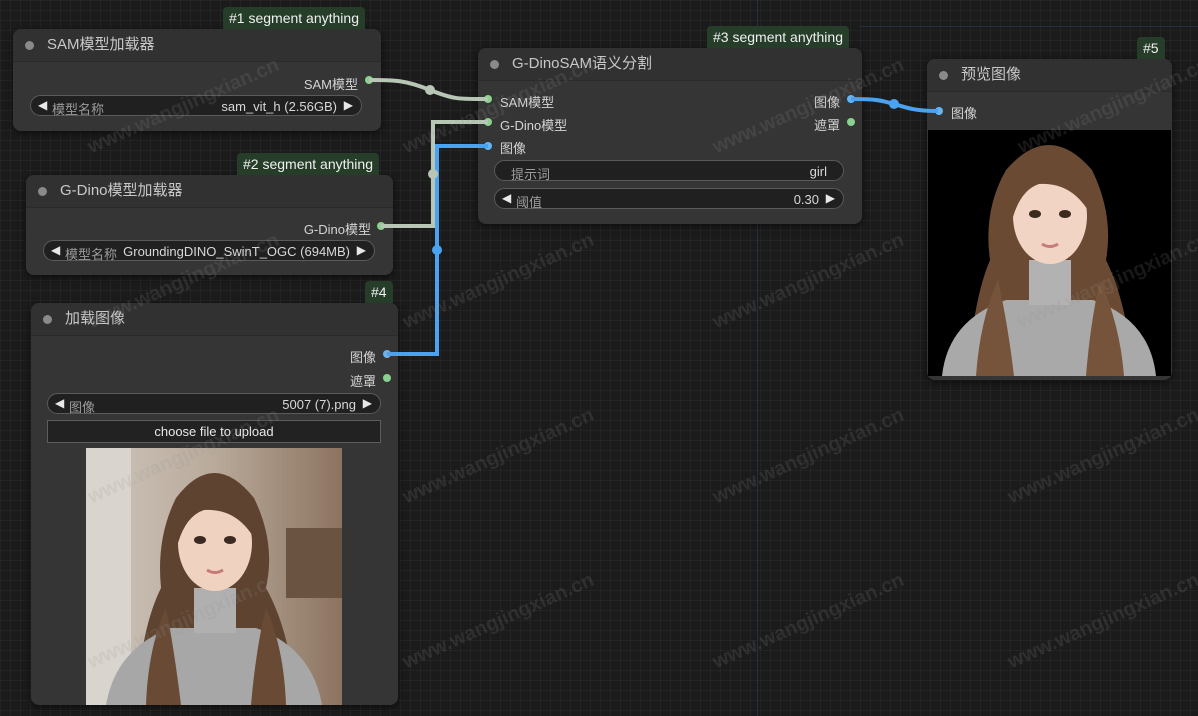 This screenshot has height=716, width=1198. I want to click on combo-value: sam_vit_h (2.56GB), so click(279, 106).